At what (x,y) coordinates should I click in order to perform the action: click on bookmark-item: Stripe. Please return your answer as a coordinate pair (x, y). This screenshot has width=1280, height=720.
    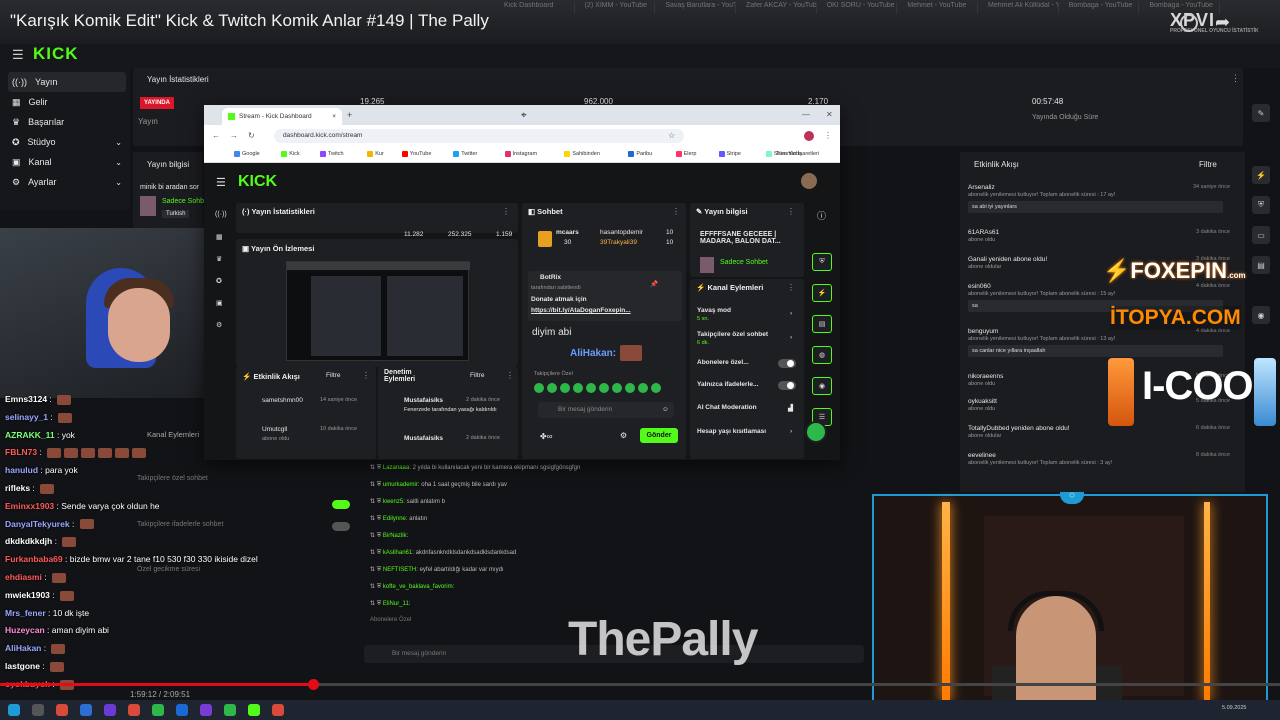
    Looking at the image, I should click on (729, 154).